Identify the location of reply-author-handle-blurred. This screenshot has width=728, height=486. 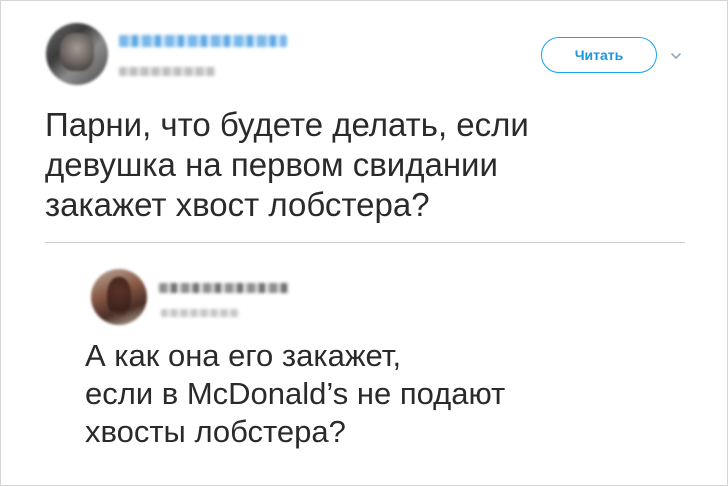
(200, 313).